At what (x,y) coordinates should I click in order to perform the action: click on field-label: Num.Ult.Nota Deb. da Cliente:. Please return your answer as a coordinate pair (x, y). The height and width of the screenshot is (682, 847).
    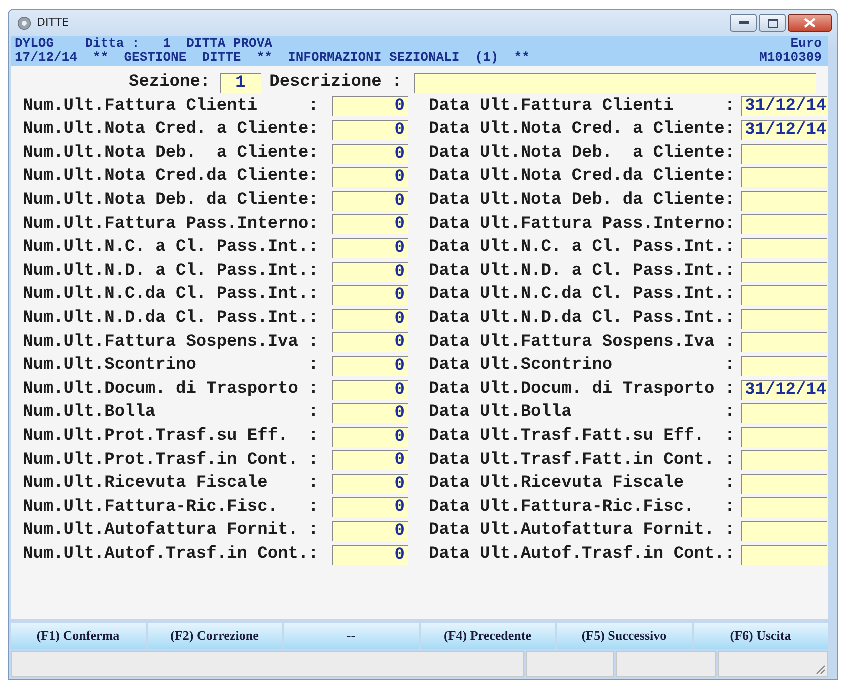
    Looking at the image, I should click on (171, 201).